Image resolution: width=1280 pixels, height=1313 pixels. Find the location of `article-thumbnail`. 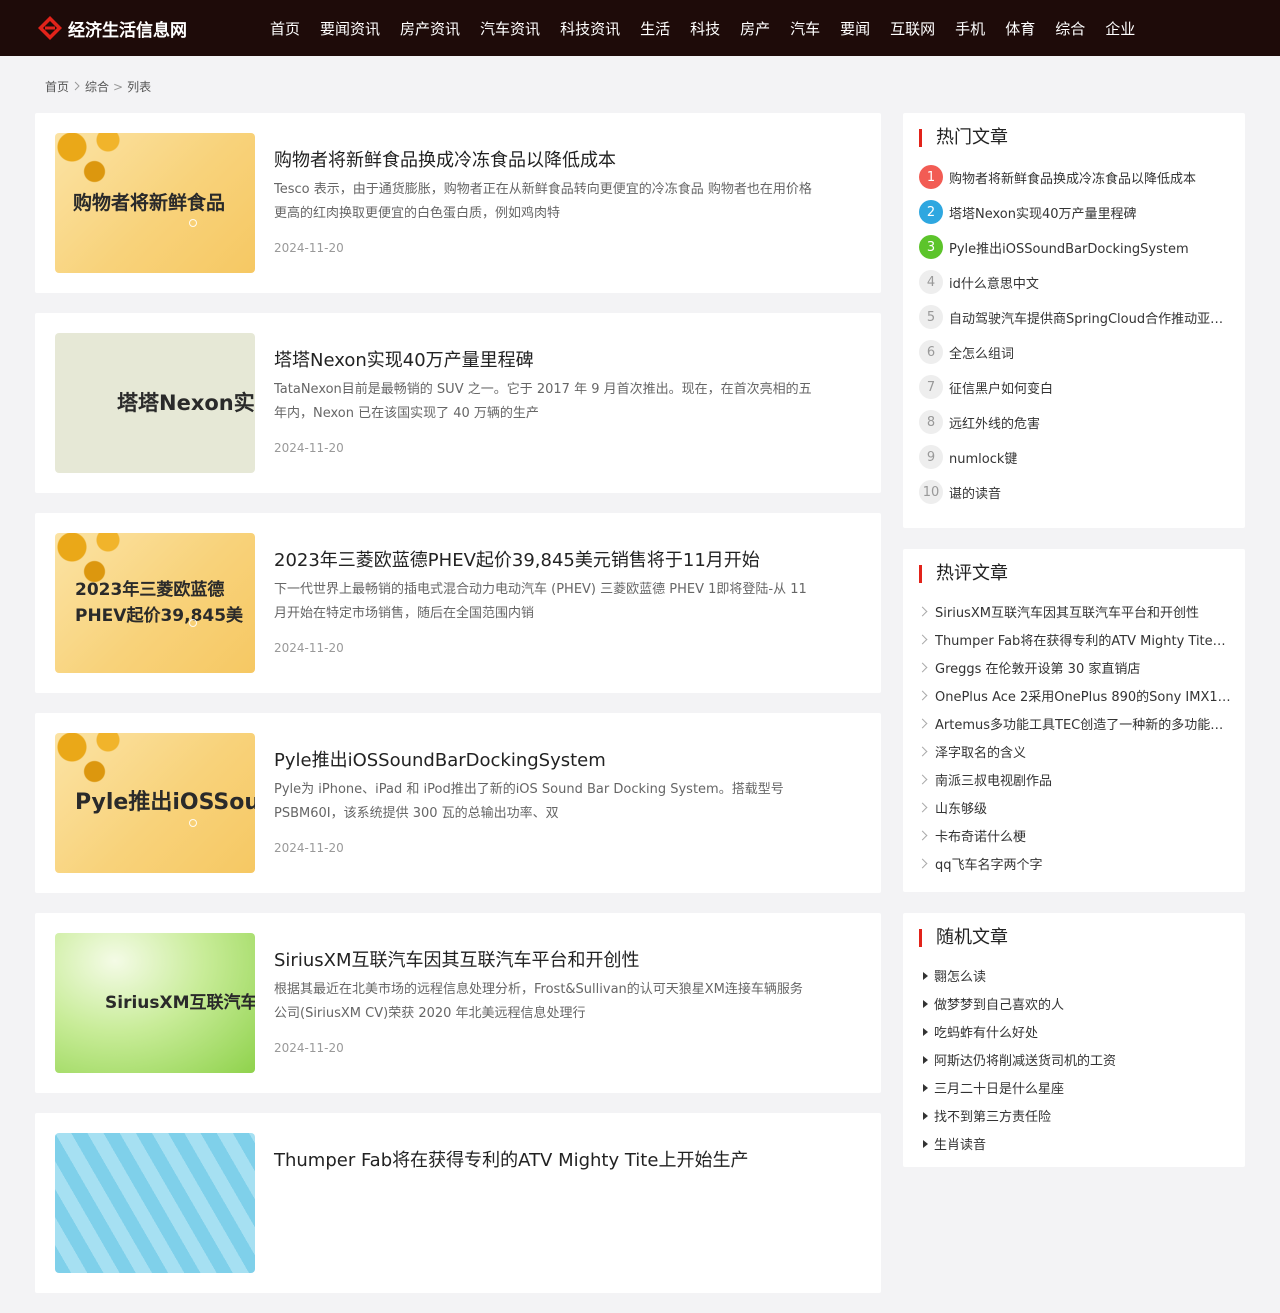

article-thumbnail is located at coordinates (155, 1203).